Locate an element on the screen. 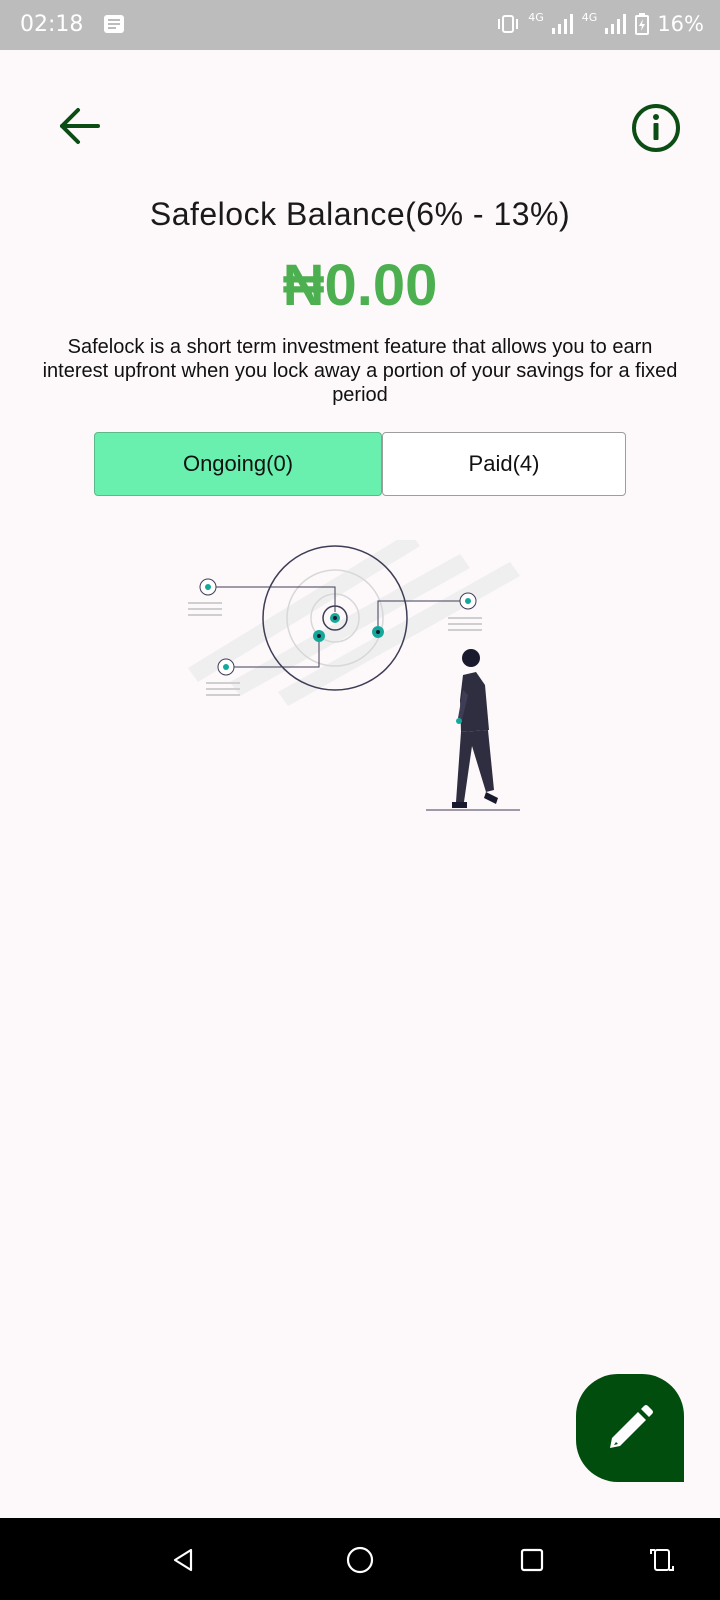 This screenshot has height=1600, width=720. page-title: Safelock Balance(6% - 13%) is located at coordinates (360, 214).